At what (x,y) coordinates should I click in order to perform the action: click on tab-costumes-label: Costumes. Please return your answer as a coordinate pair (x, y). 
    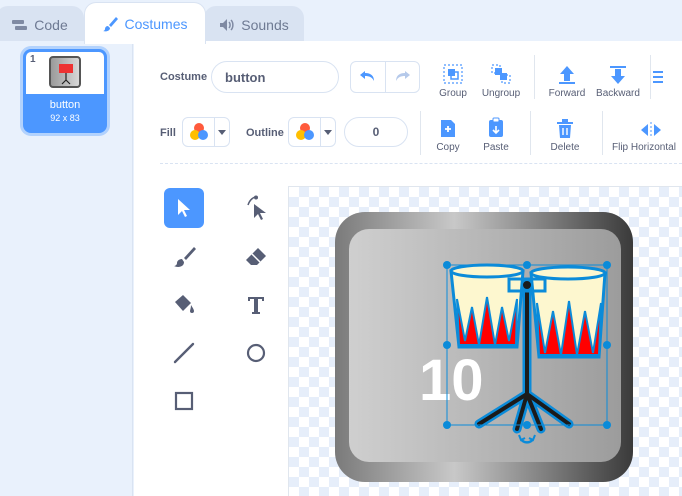
    Looking at the image, I should click on (156, 23).